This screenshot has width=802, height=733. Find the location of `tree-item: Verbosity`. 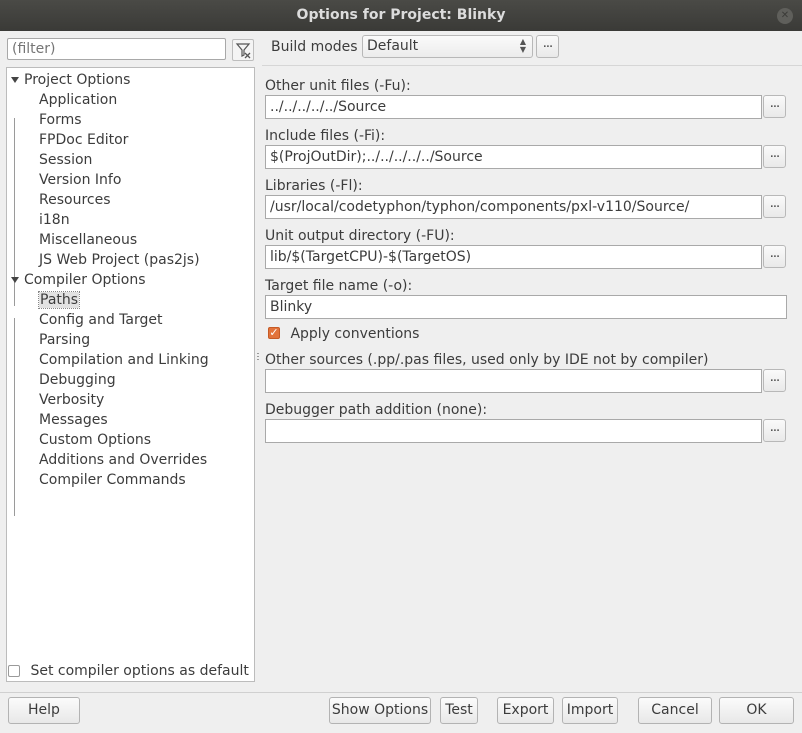

tree-item: Verbosity is located at coordinates (71, 400).